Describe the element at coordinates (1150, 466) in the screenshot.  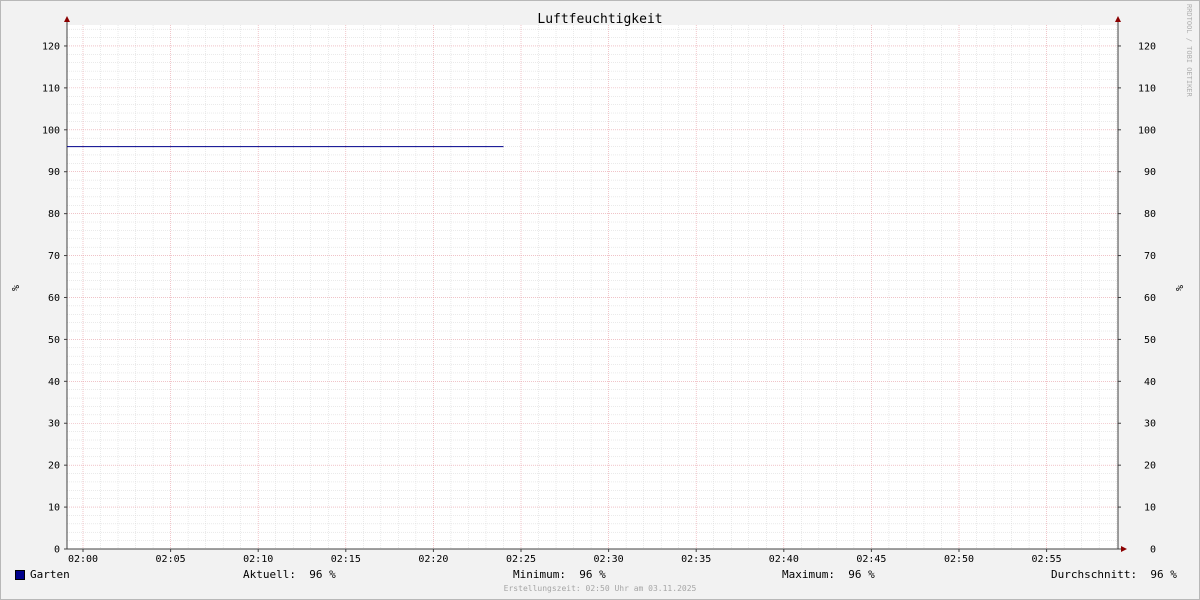
I see `y-tick-label-right: 20` at that location.